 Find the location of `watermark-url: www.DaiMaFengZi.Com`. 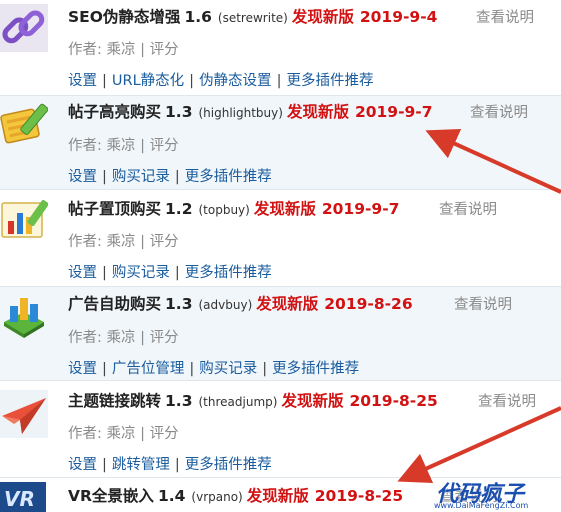

watermark-url: www.DaiMaFengZi.Com is located at coordinates (481, 505).